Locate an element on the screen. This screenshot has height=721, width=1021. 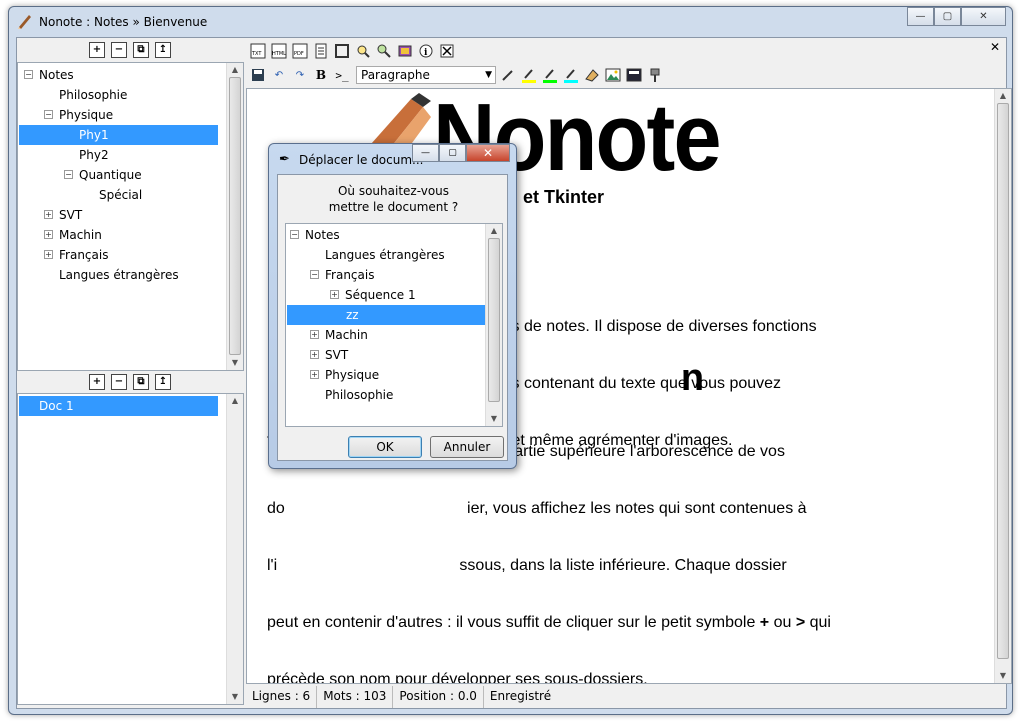
destination-node-label: Physique is located at coordinates (352, 375).